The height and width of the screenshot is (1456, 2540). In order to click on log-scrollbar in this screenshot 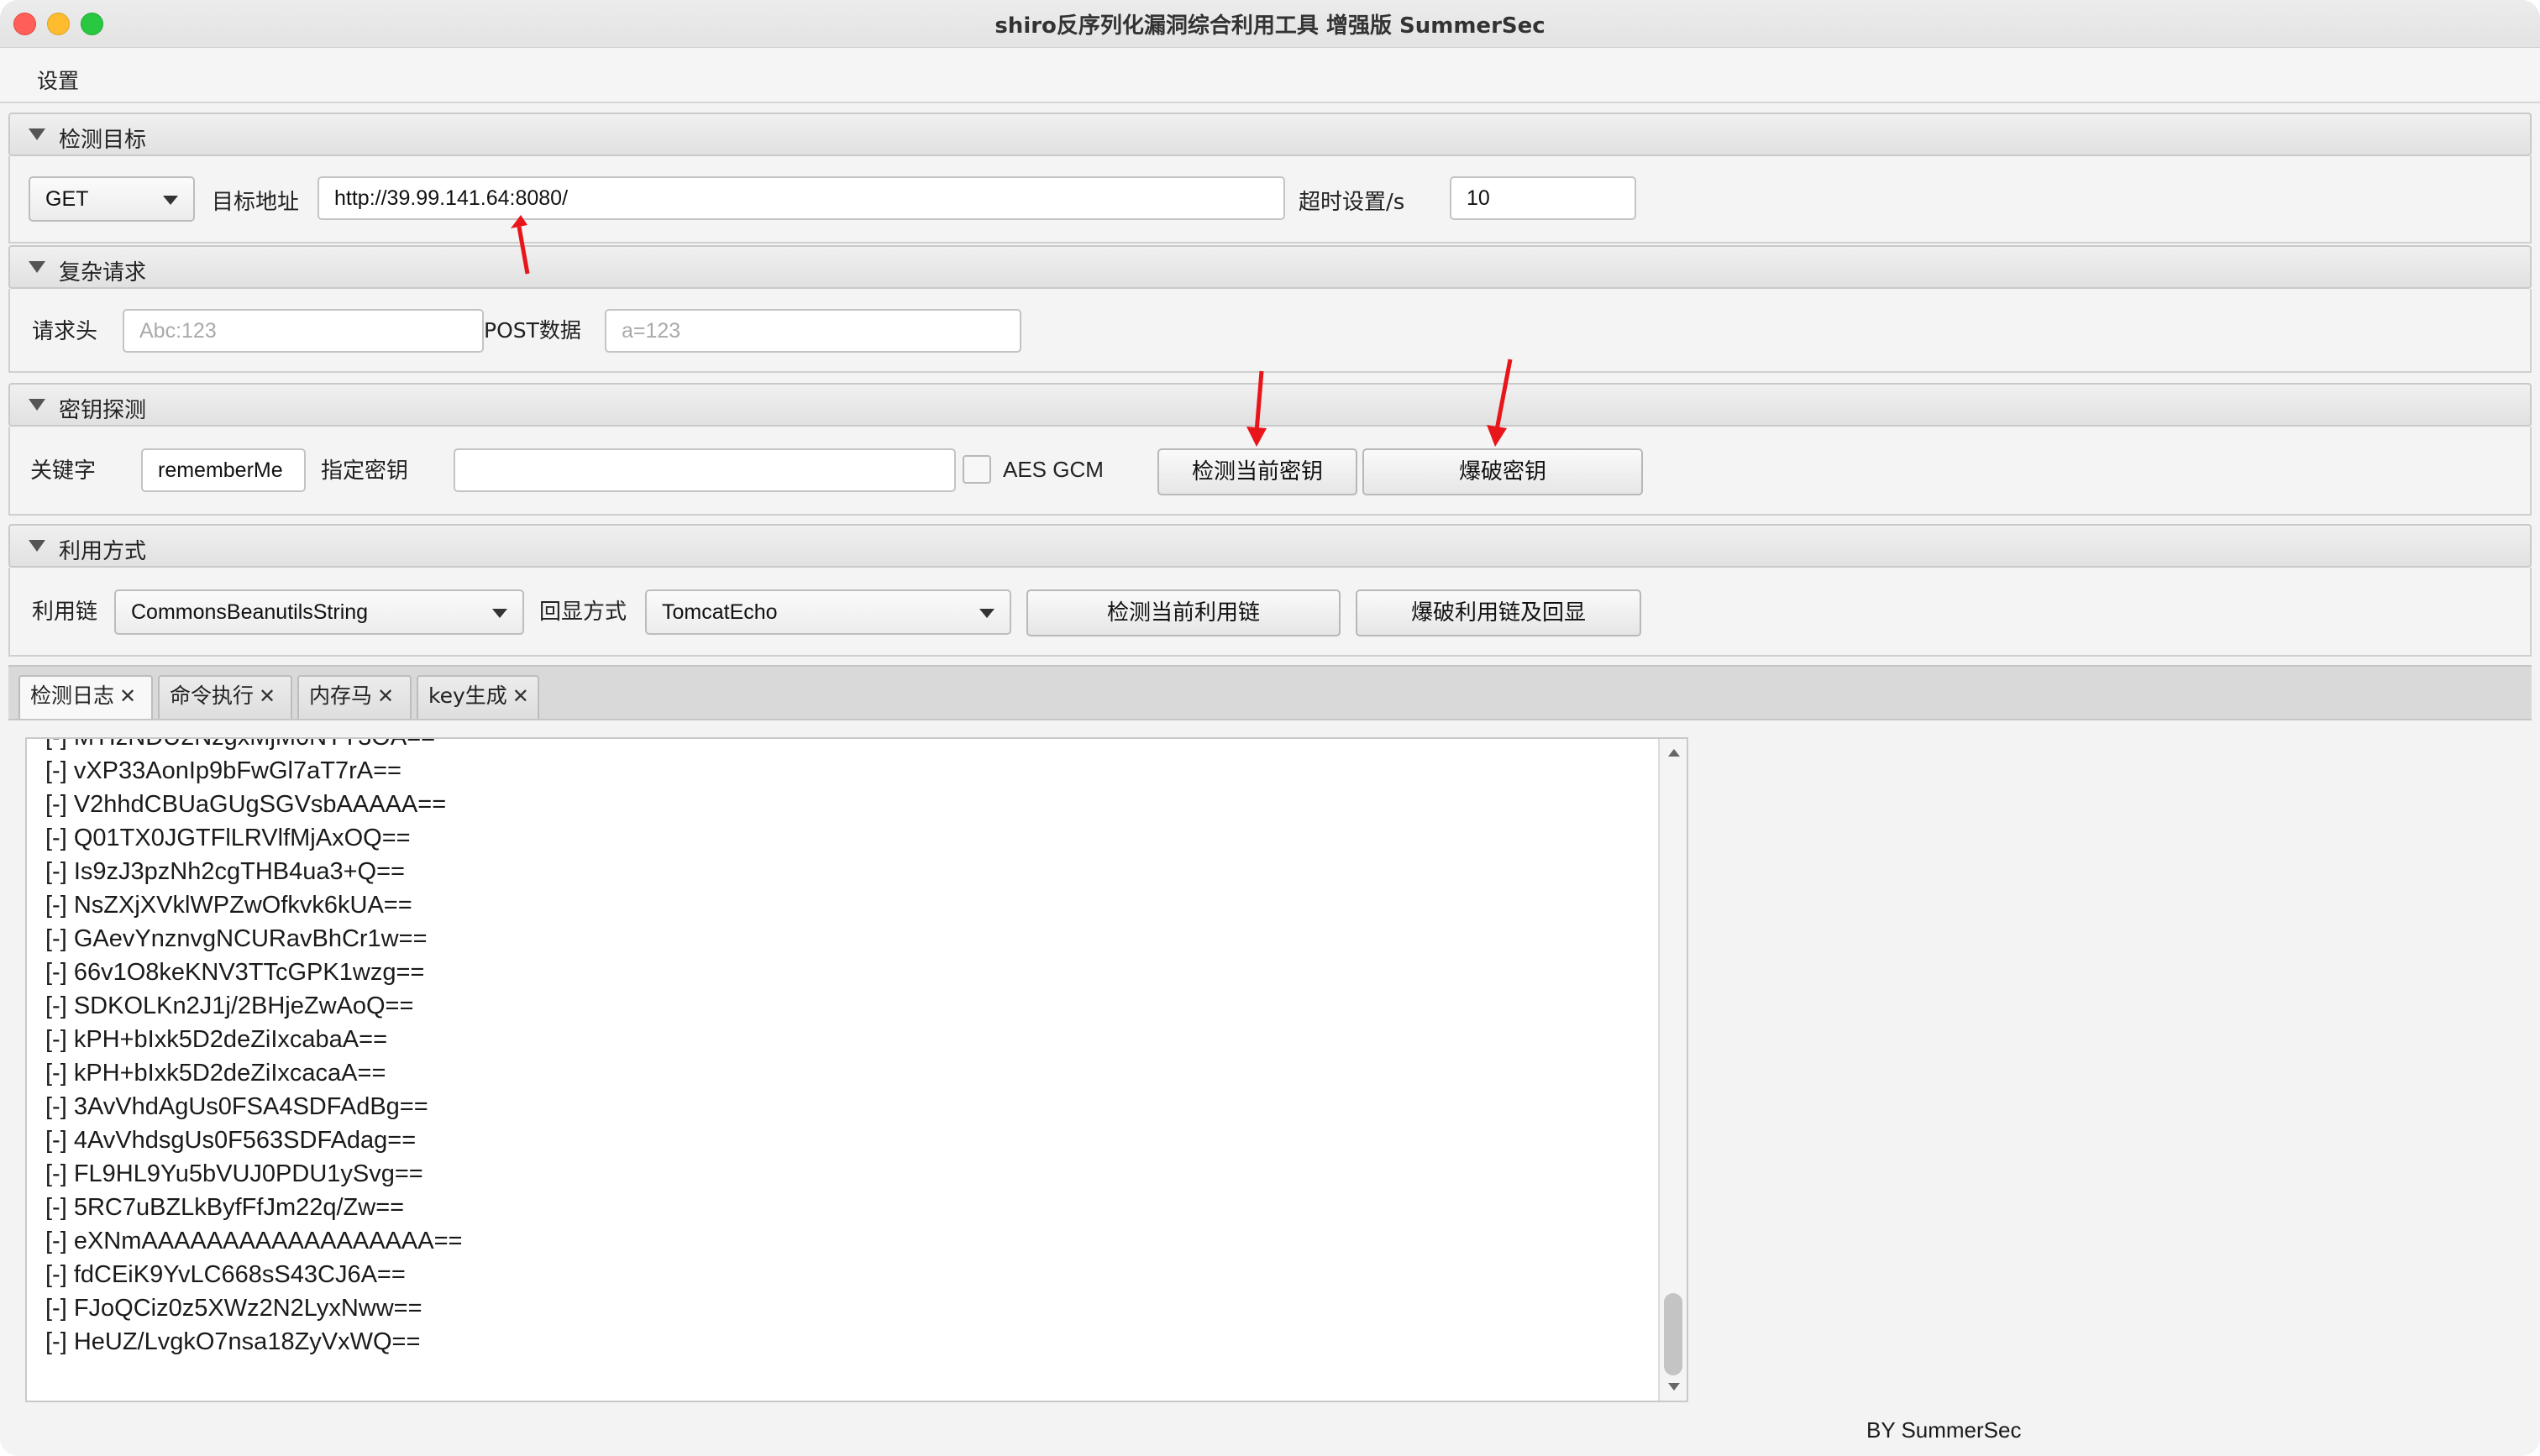, I will do `click(1672, 1070)`.